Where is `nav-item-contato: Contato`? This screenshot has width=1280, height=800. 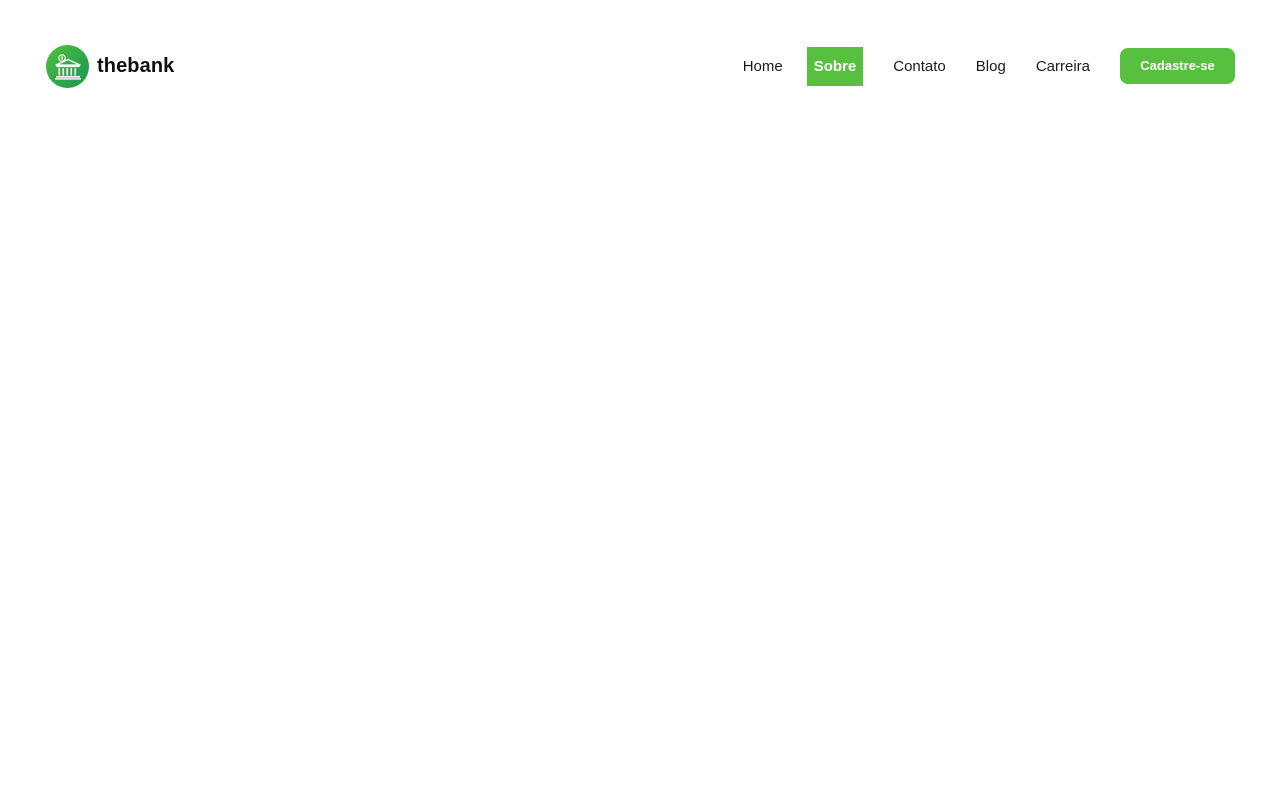
nav-item-contato: Contato is located at coordinates (919, 66).